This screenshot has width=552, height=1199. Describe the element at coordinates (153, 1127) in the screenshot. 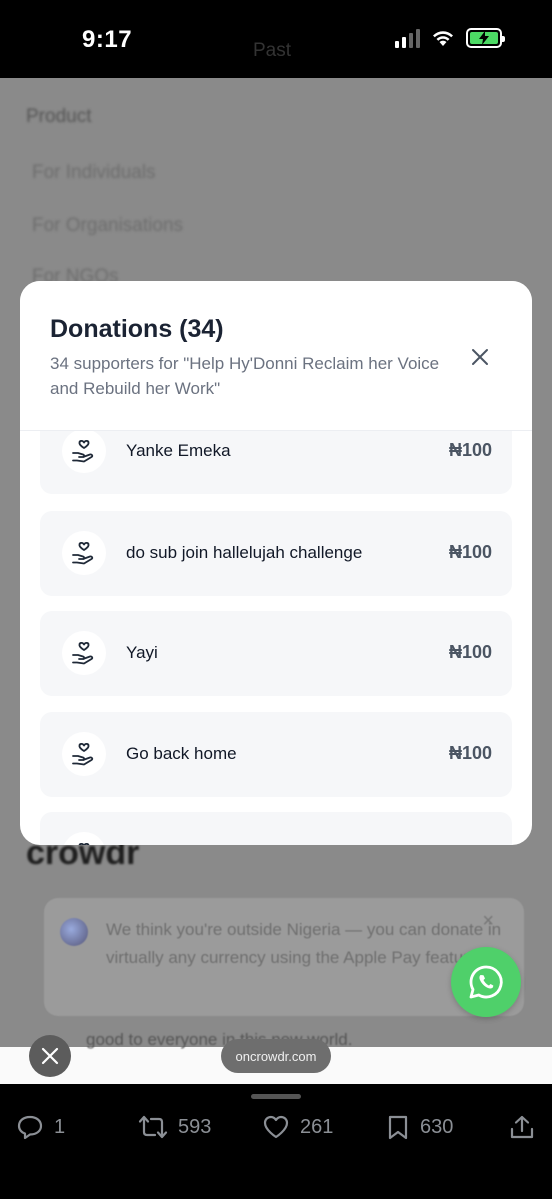

I see `repost-icon` at that location.